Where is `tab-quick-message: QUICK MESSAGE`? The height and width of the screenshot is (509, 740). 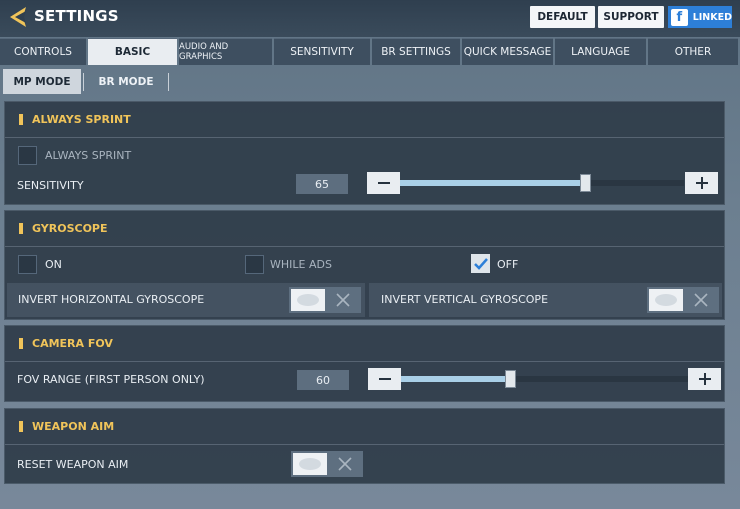 tab-quick-message: QUICK MESSAGE is located at coordinates (507, 51).